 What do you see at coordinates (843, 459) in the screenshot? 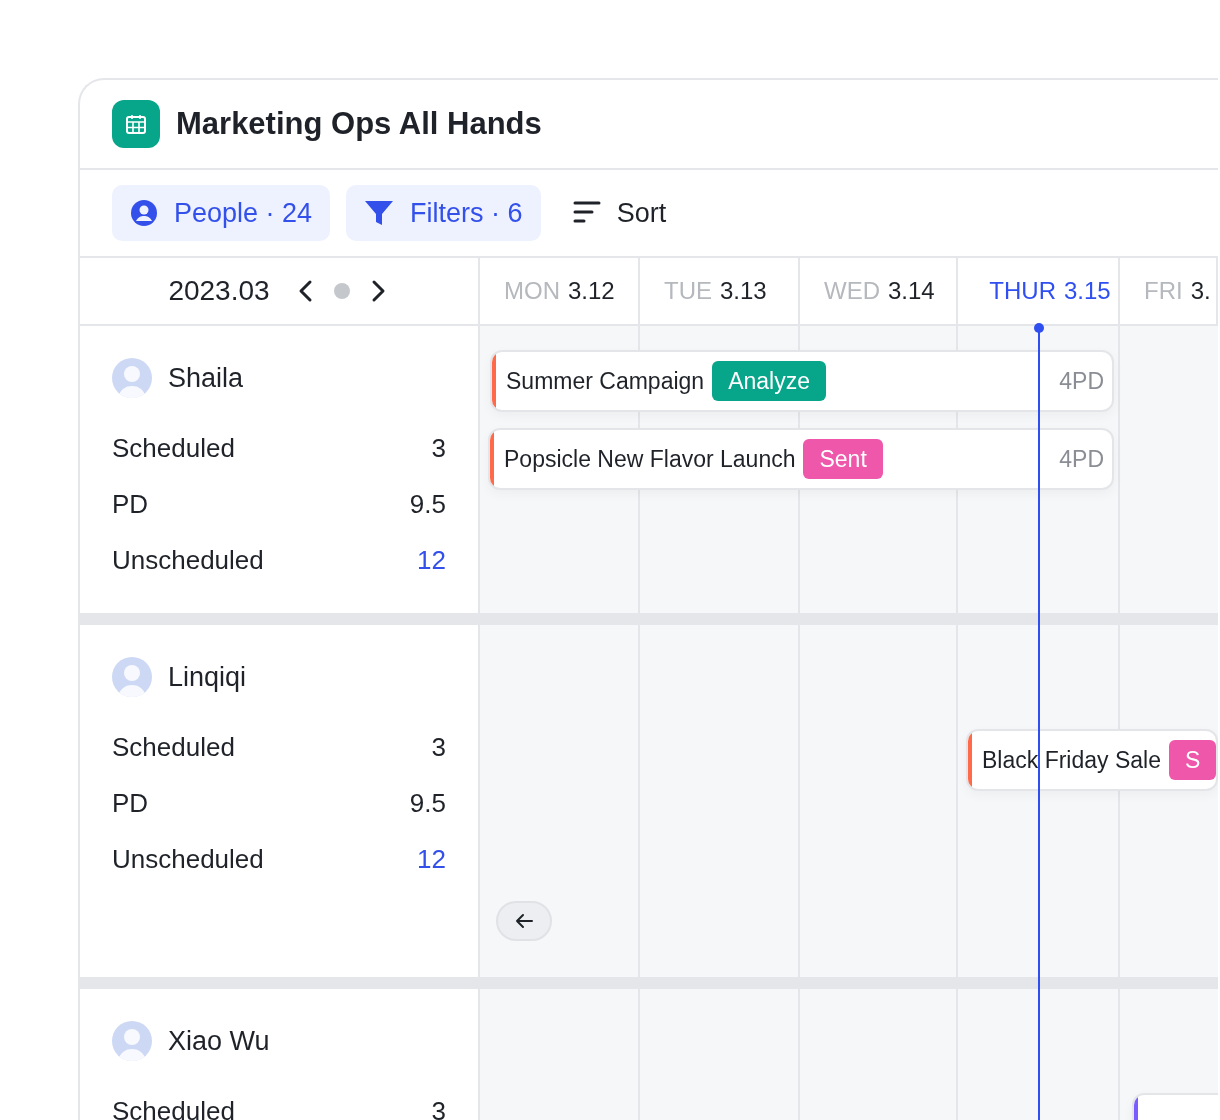
I see `status-tag: Sent` at bounding box center [843, 459].